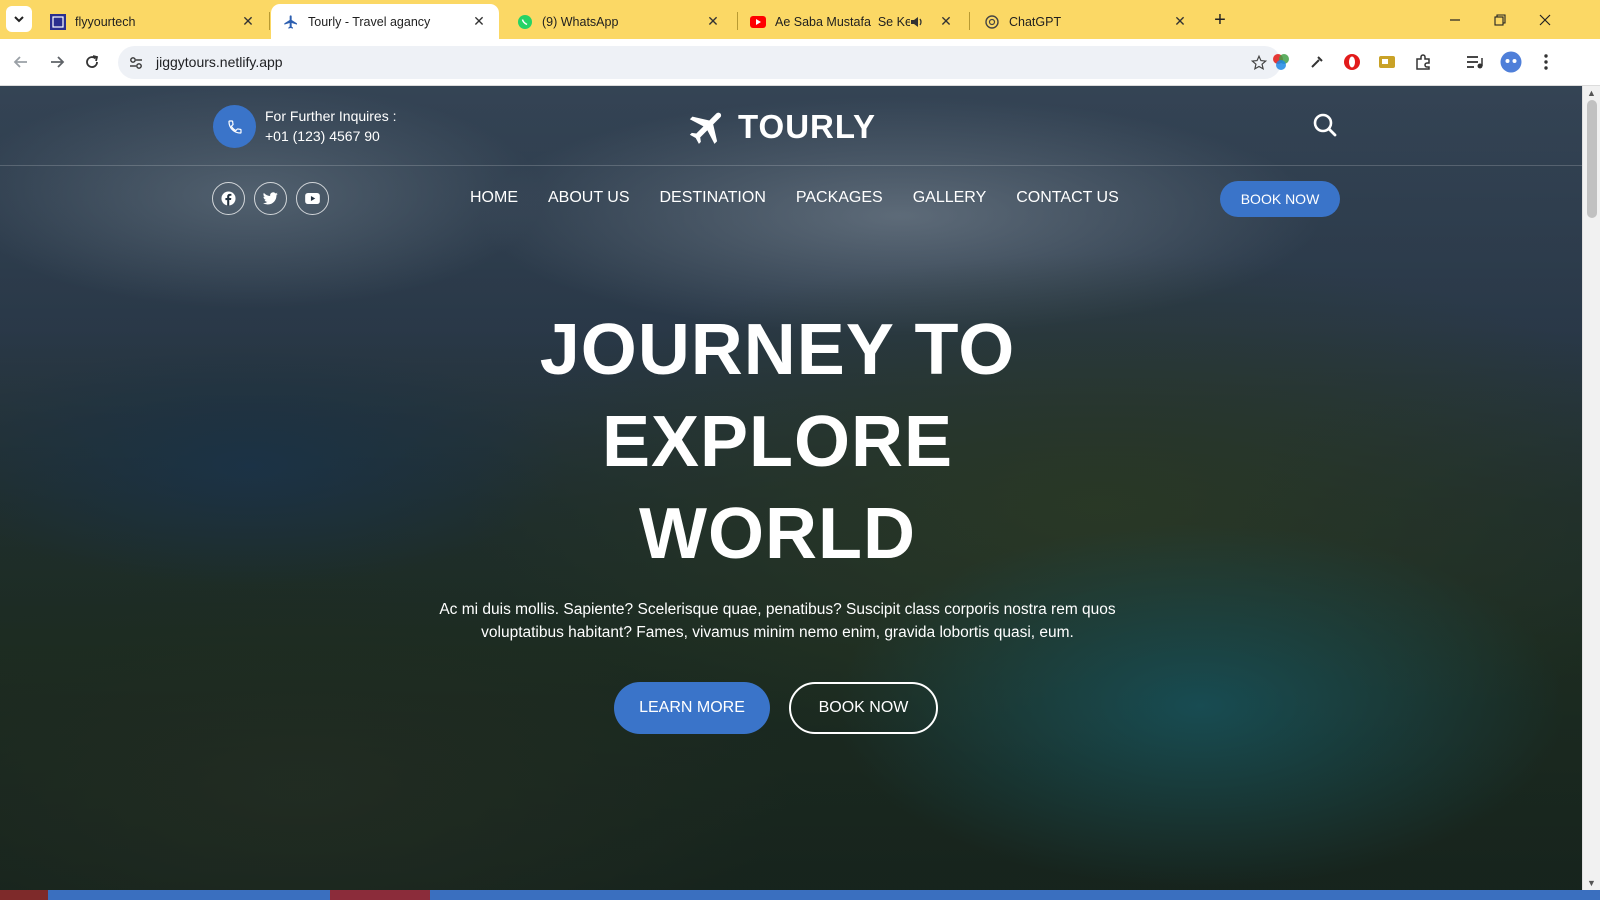  I want to click on scroll-down-arrow-icon: ▼, so click(1591, 883).